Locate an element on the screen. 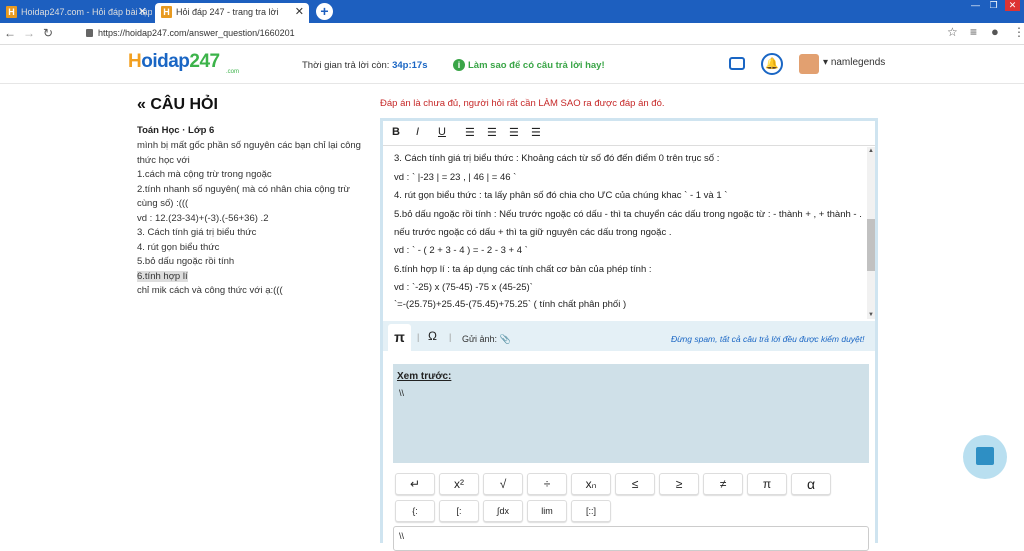  lock-icon is located at coordinates (89, 33).